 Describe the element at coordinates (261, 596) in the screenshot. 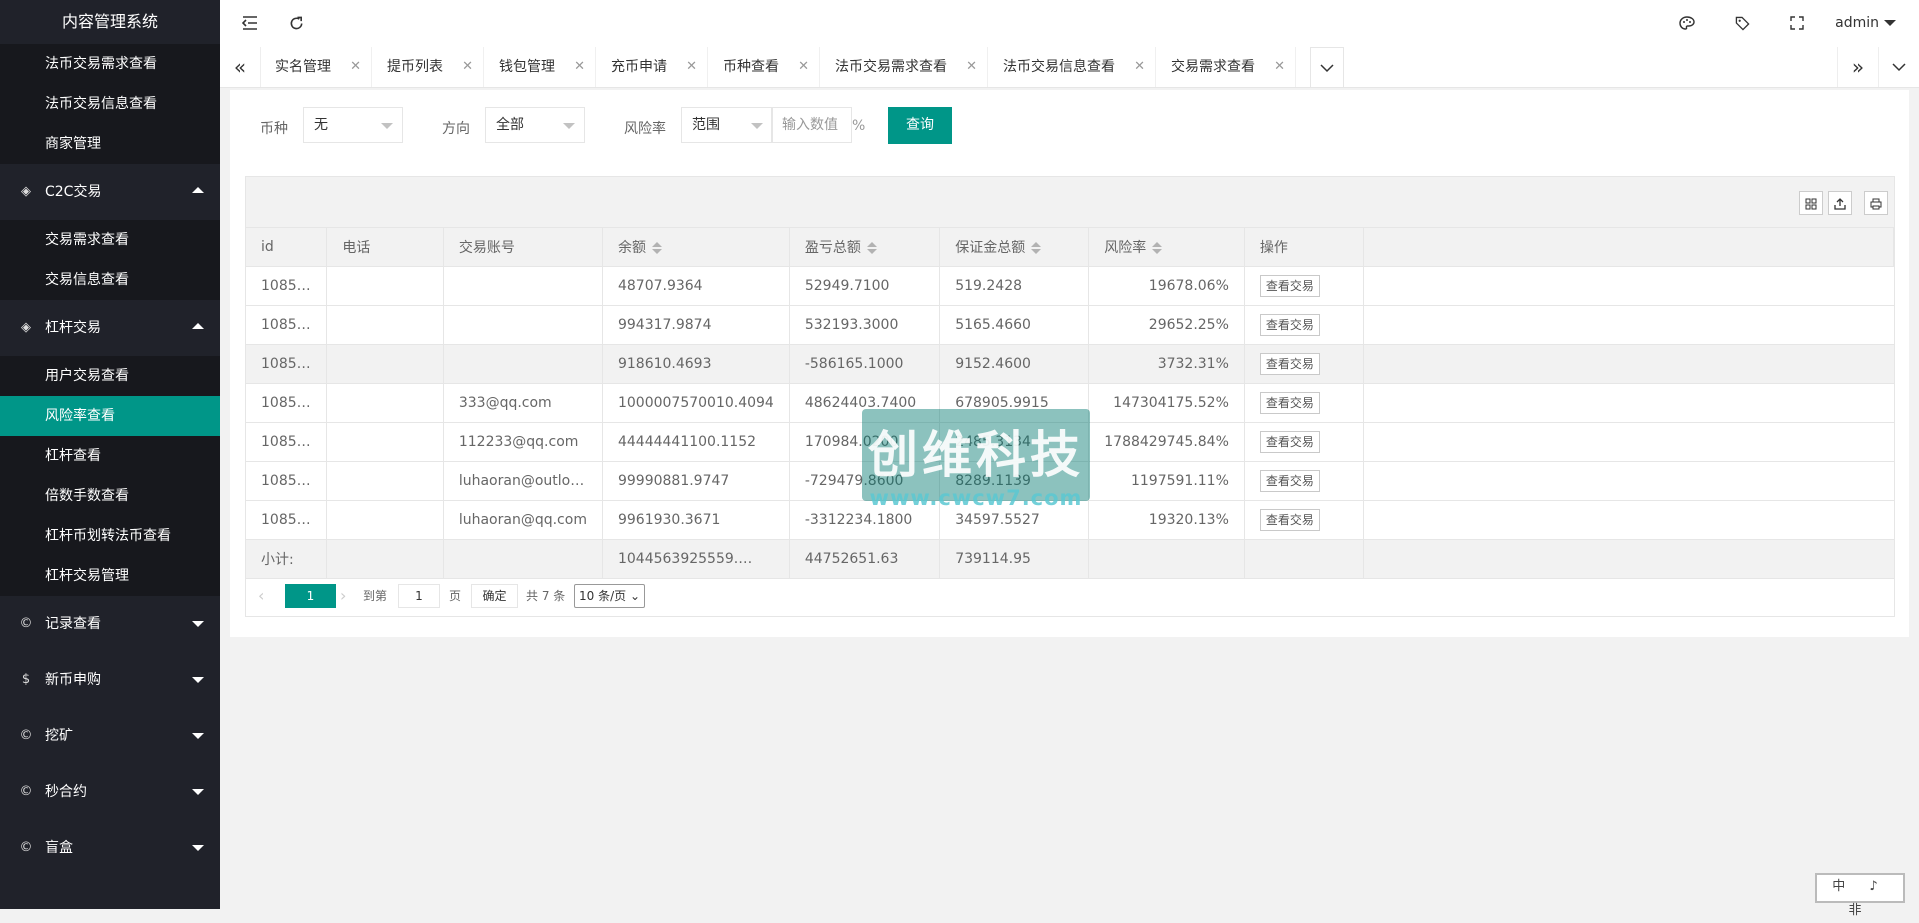

I see `prev-page-icon: ‹` at that location.